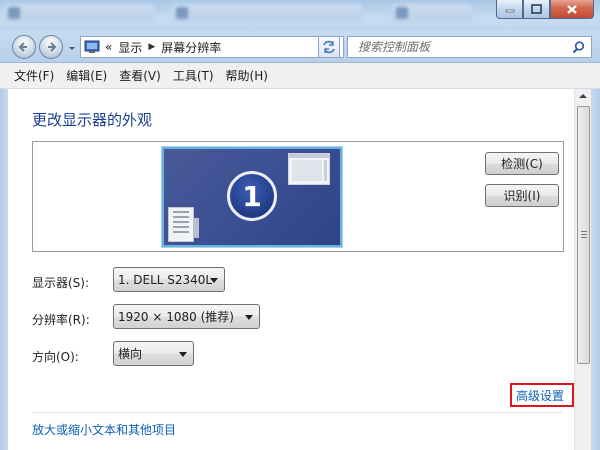 The width and height of the screenshot is (600, 450). I want to click on address-bar: « 显示 ▶ 屏幕分辨率, so click(212, 47).